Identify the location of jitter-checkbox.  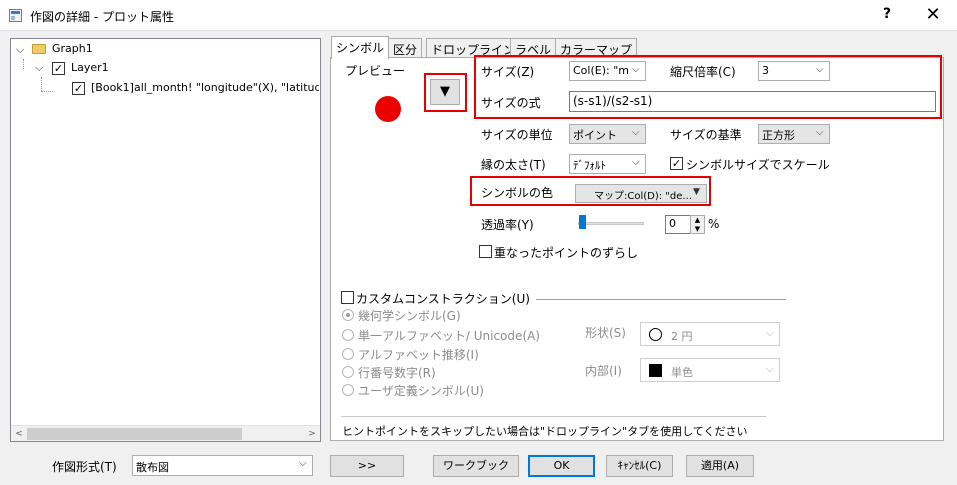
(485, 251).